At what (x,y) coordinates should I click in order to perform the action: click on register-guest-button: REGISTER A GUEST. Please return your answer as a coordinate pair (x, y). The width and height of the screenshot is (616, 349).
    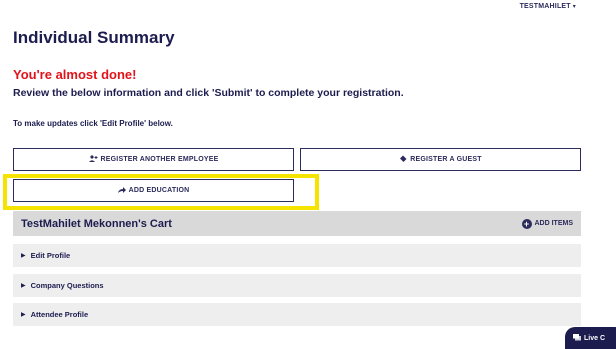
    Looking at the image, I should click on (440, 159).